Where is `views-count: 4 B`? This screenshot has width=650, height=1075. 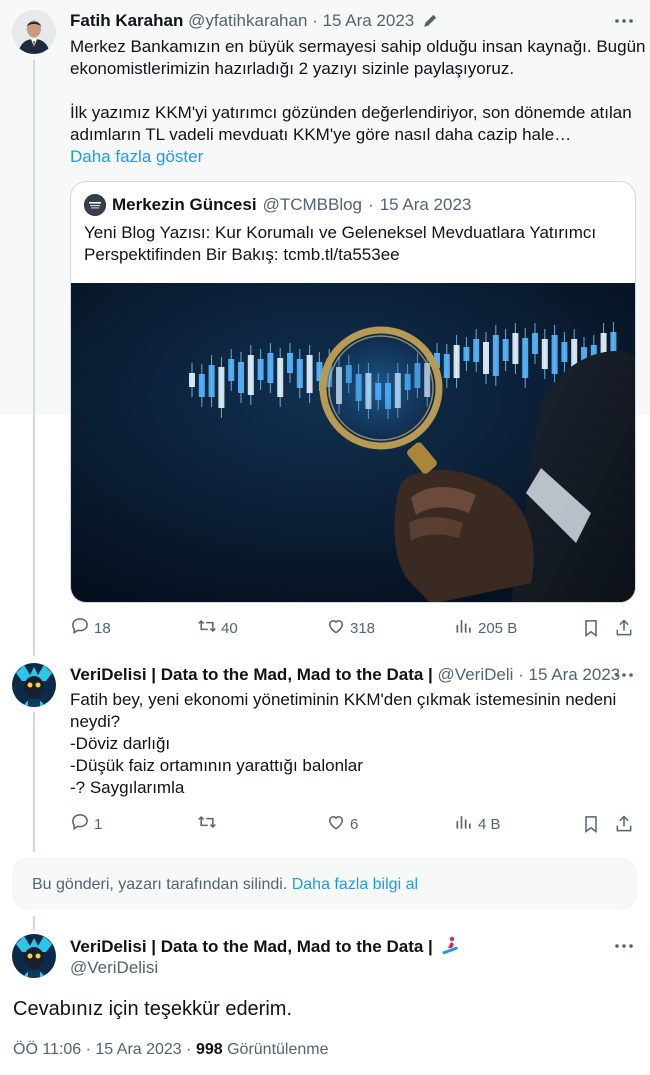 views-count: 4 B is located at coordinates (489, 824).